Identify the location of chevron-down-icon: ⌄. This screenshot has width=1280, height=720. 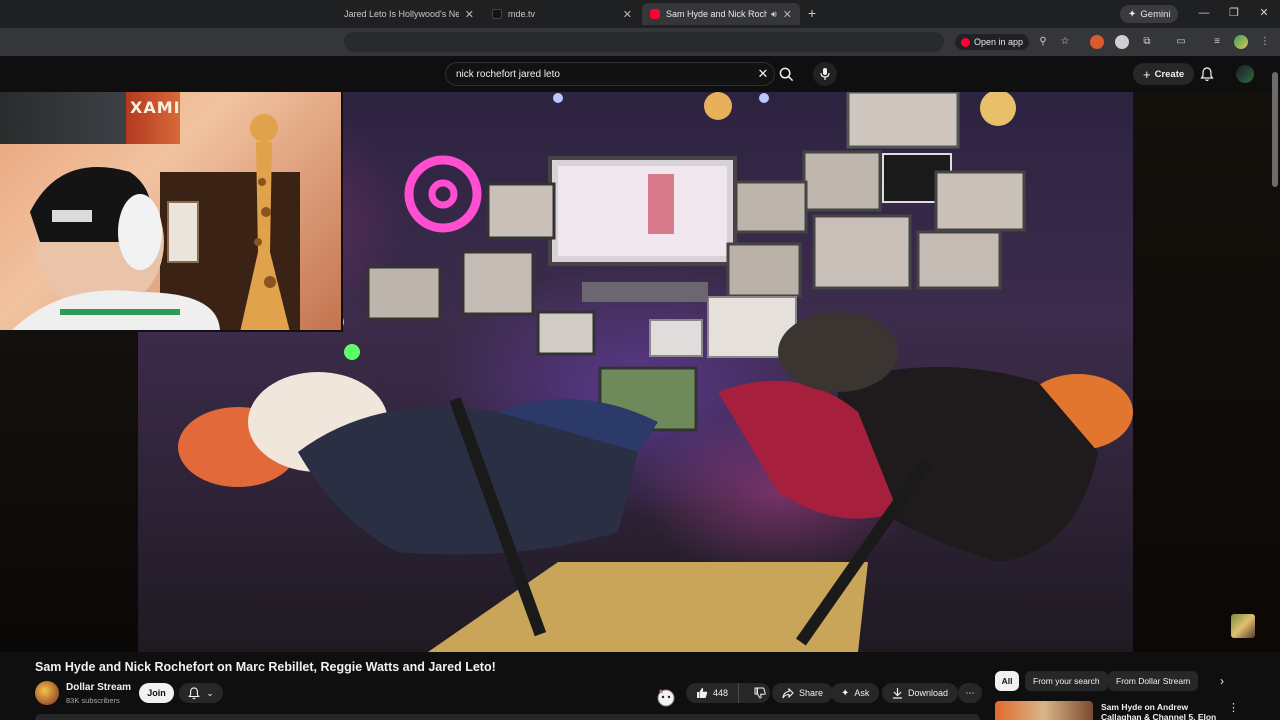
(210, 692).